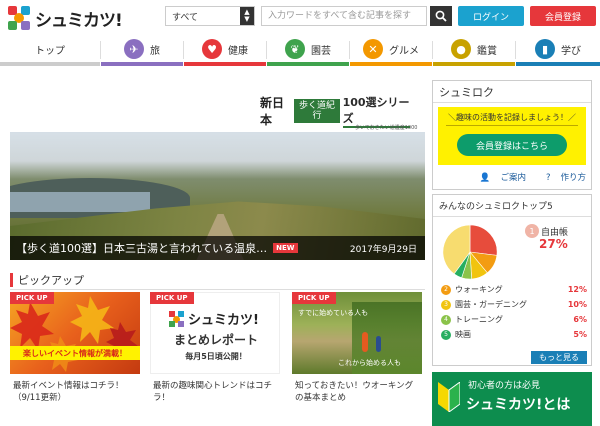 This screenshot has width=600, height=426. I want to click on record-promo: ＼趣味の活動を記録しましょう！／ 会員登録はこちら, so click(512, 136).